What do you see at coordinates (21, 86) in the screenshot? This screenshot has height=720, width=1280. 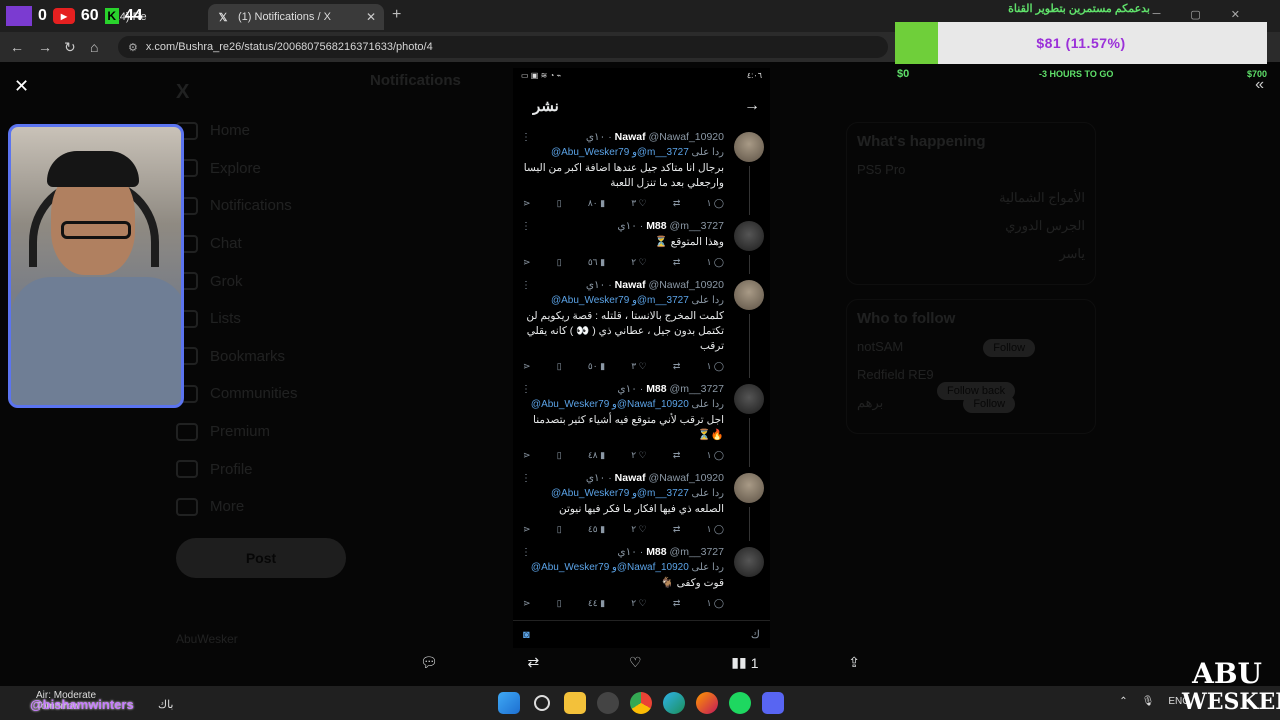 I see `close-viewer-icon: ✕` at bounding box center [21, 86].